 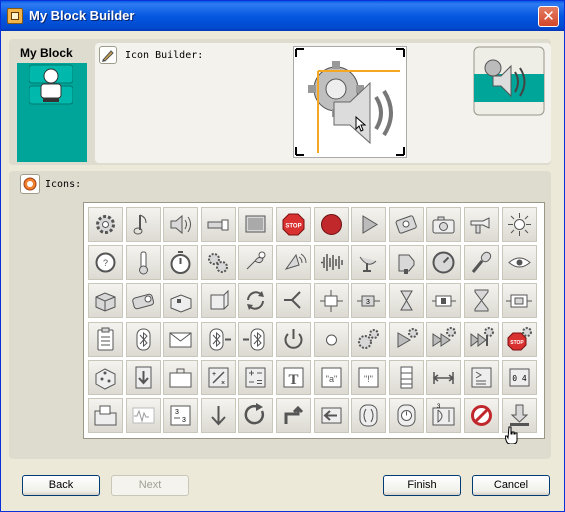 I want to click on back-arrow-icon, so click(x=331, y=415).